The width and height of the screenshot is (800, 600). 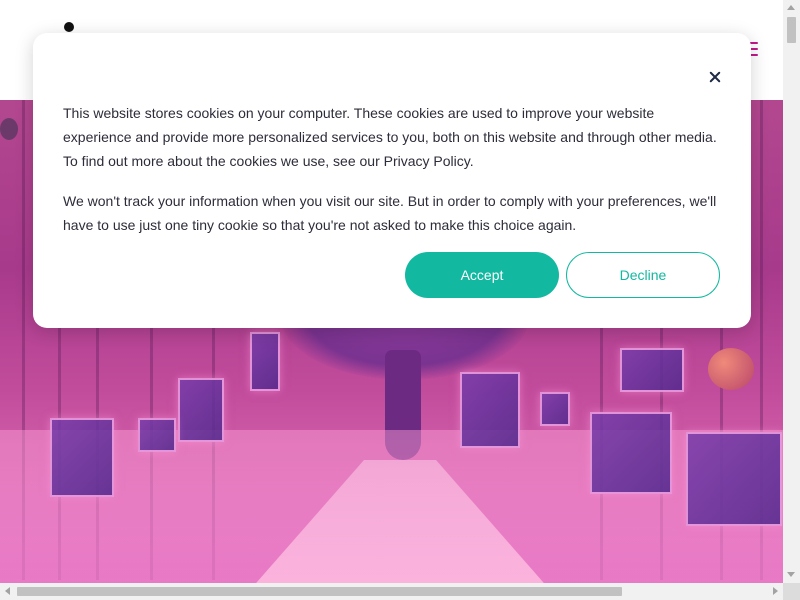 What do you see at coordinates (791, 30) in the screenshot?
I see `vertical-scroll-thumb` at bounding box center [791, 30].